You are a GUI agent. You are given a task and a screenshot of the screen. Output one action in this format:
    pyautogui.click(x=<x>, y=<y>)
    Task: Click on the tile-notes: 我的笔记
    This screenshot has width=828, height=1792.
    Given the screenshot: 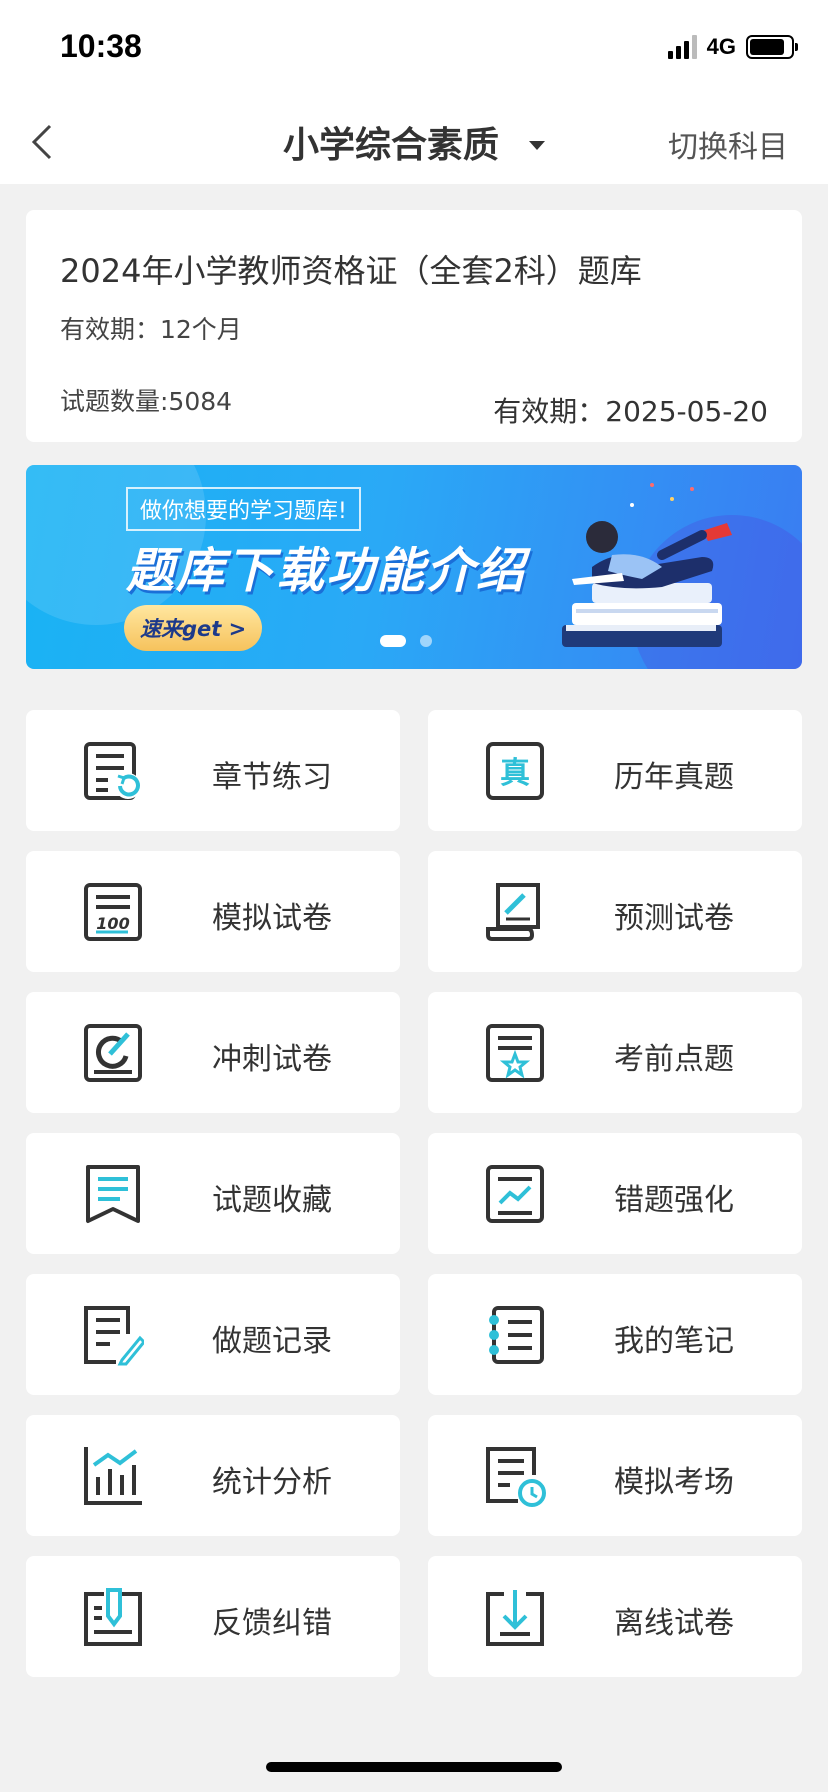 What is the action you would take?
    pyautogui.click(x=615, y=1334)
    